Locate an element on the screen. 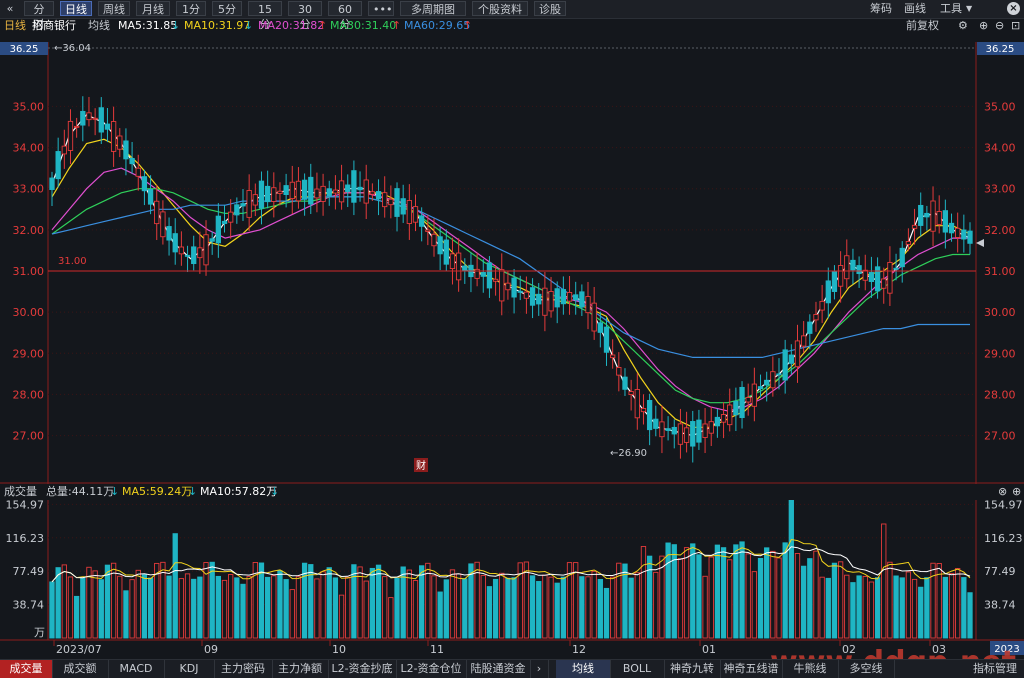 The width and height of the screenshot is (1024, 678). volume-total-arrow-icon: ↓ is located at coordinates (115, 491).